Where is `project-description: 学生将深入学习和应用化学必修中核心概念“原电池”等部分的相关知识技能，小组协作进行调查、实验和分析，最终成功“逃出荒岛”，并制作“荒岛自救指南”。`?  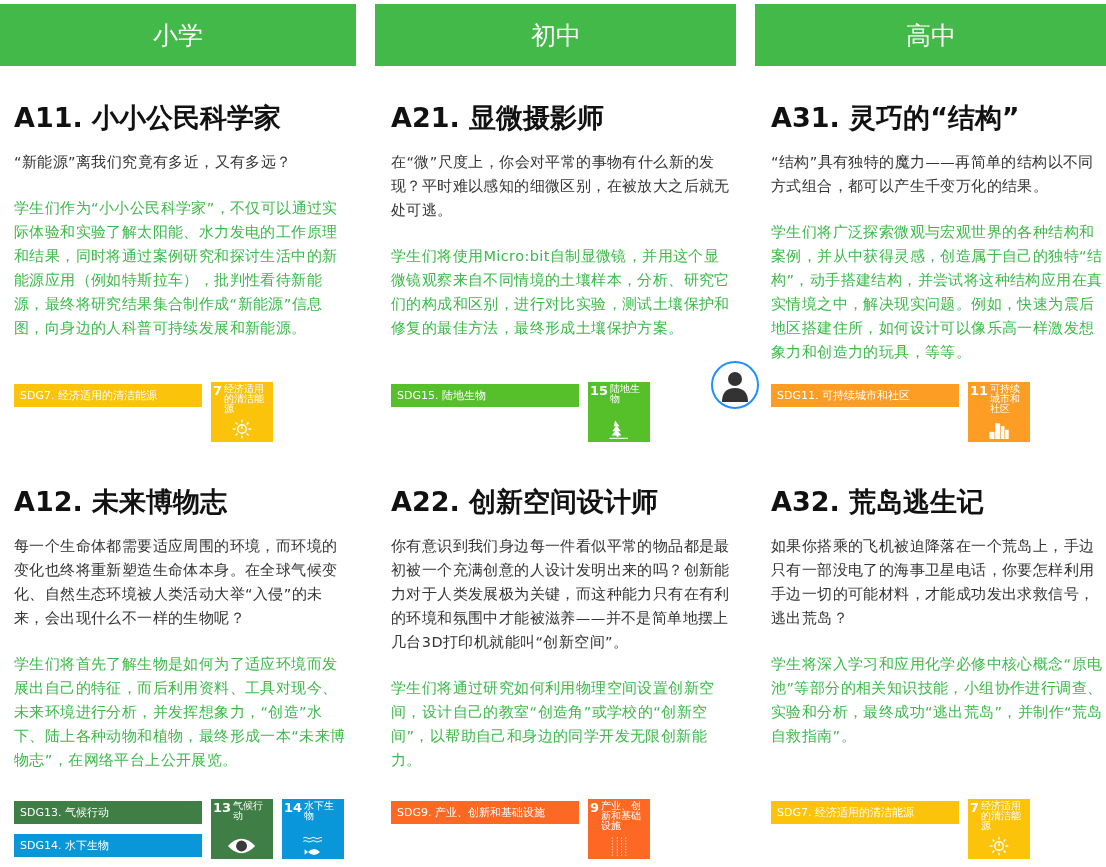
project-description: 学生将深入学习和应用化学必修中核心概念“原电池”等部分的相关知识技能，小组协作进行调查、实验和分析，最终成功“逃出荒岛”，并制作“荒岛自救指南”。 is located at coordinates (937, 700).